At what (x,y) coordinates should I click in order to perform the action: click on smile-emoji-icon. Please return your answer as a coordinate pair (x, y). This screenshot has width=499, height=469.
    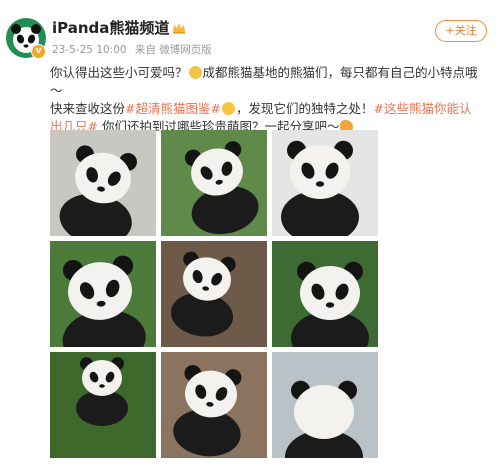
    Looking at the image, I should click on (228, 108).